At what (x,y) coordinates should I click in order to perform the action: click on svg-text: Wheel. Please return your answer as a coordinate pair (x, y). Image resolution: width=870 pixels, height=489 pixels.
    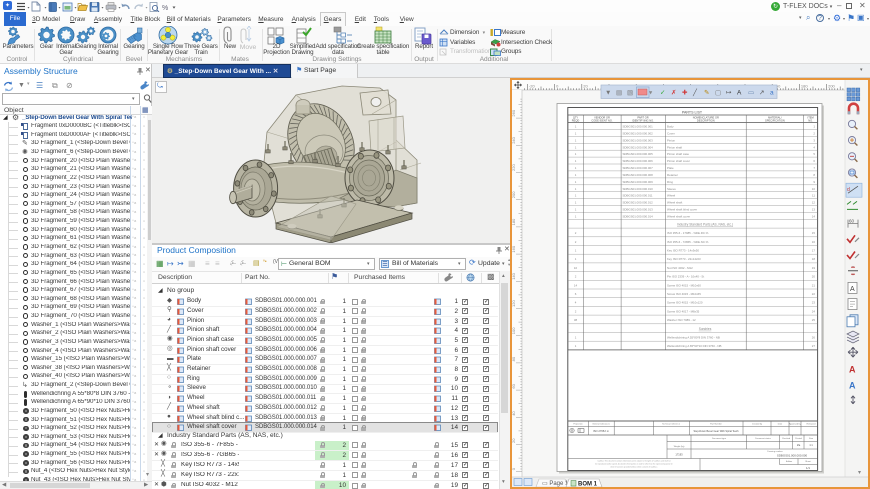
    Looking at the image, I should click on (671, 196).